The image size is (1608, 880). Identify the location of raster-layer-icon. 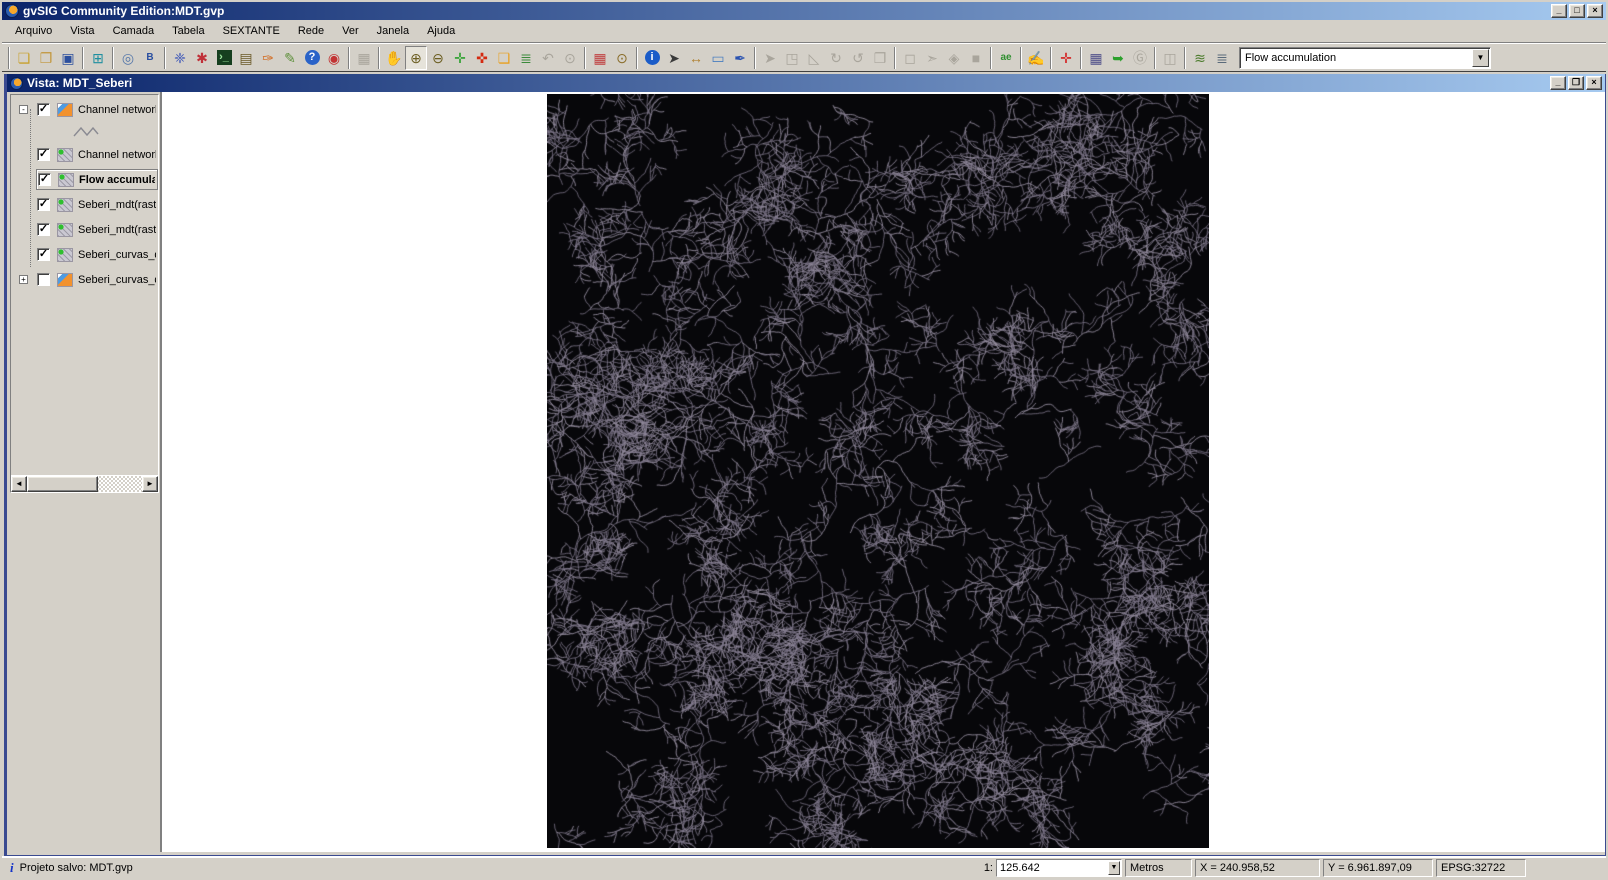
(66, 179).